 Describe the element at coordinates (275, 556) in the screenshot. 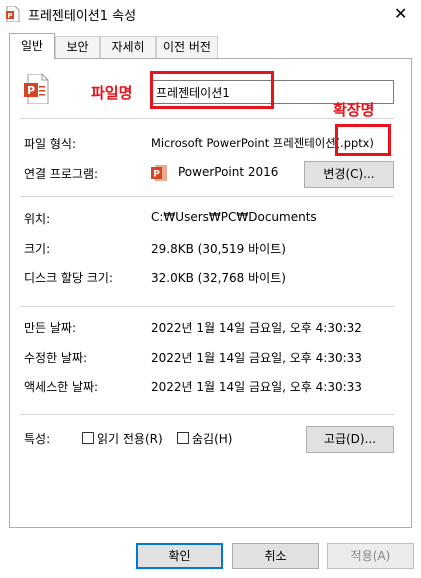

I see `cancel-button: 취소` at that location.